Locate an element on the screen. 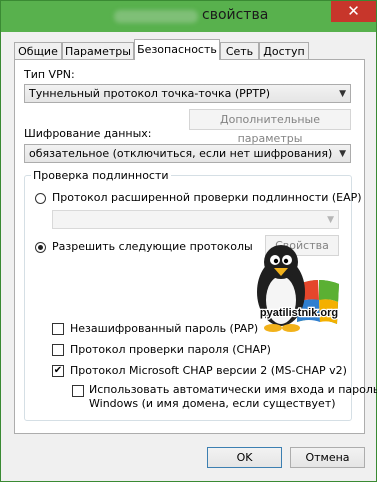  check-icon: ✔ is located at coordinates (58, 370).